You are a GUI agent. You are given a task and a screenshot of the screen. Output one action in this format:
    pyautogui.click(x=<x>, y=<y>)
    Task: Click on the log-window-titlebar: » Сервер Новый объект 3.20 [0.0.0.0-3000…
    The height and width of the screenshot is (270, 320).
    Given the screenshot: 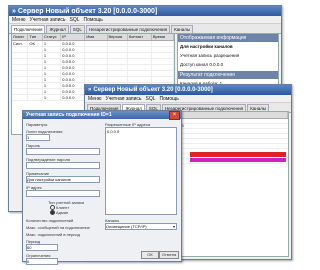 What is the action you would take?
    pyautogui.click(x=188, y=90)
    